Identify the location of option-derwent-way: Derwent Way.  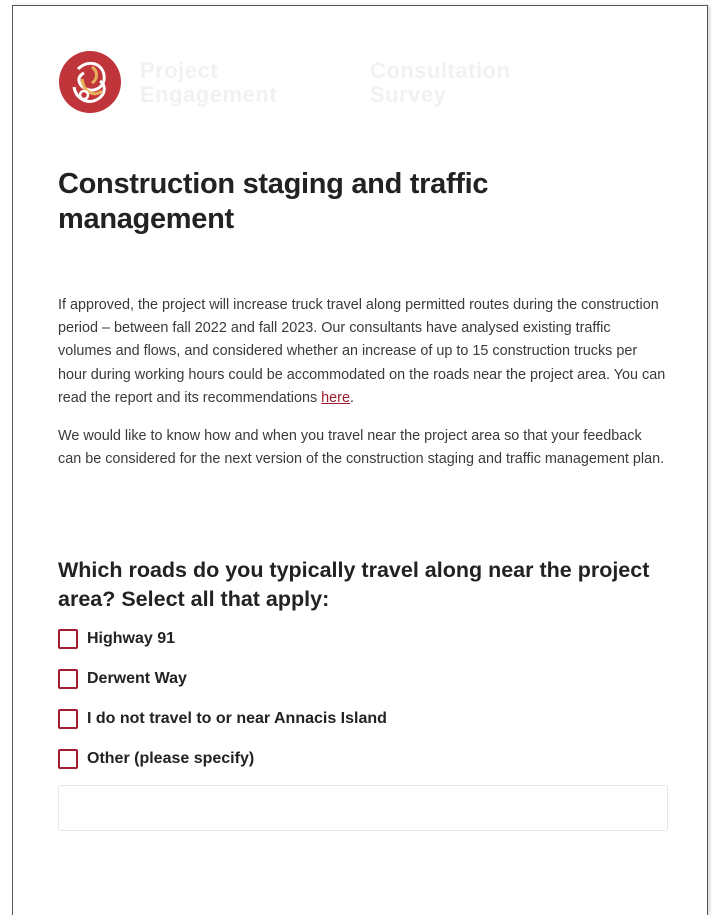
(122, 679).